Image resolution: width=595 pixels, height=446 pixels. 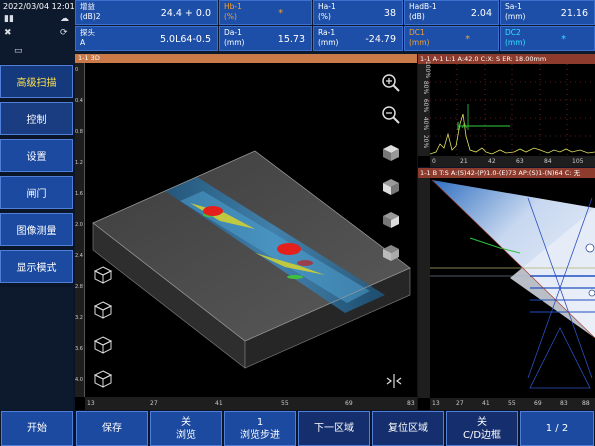 What do you see at coordinates (36, 348) in the screenshot?
I see `menu-spacer` at bounding box center [36, 348].